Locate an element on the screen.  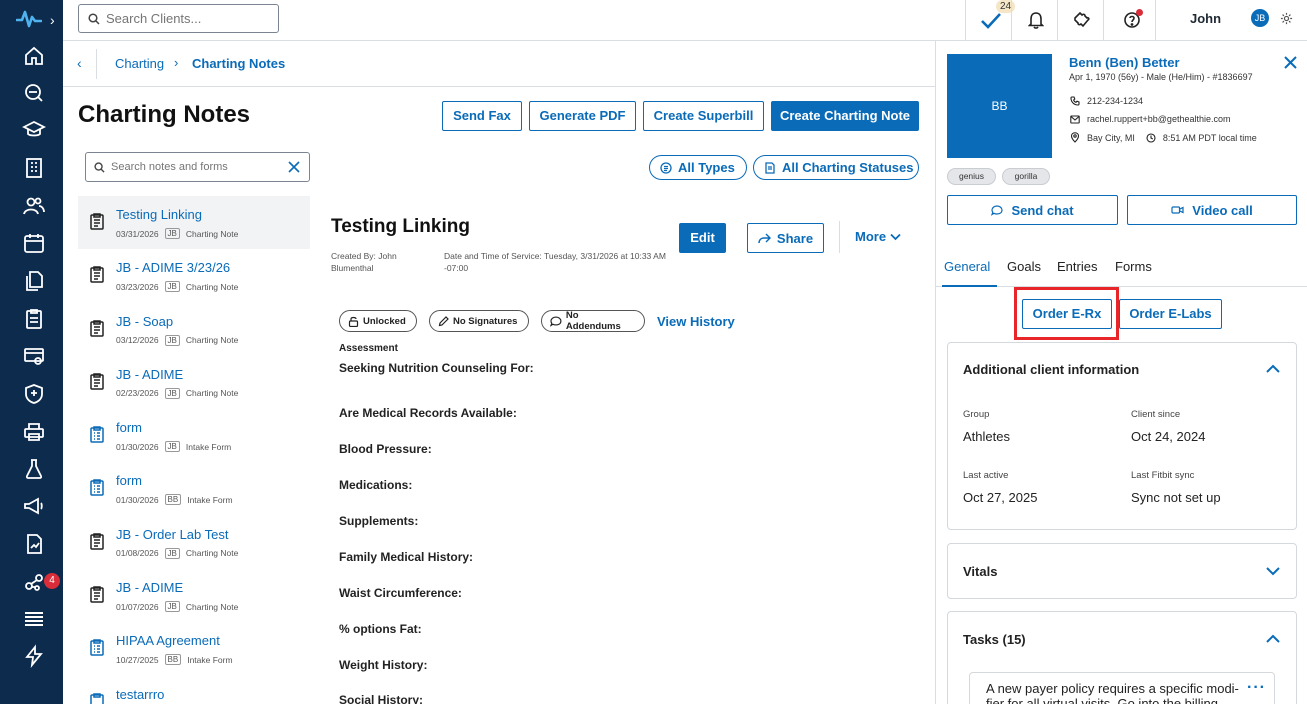
create-charting-note-button: Create Charting Note is located at coordinates (845, 116).